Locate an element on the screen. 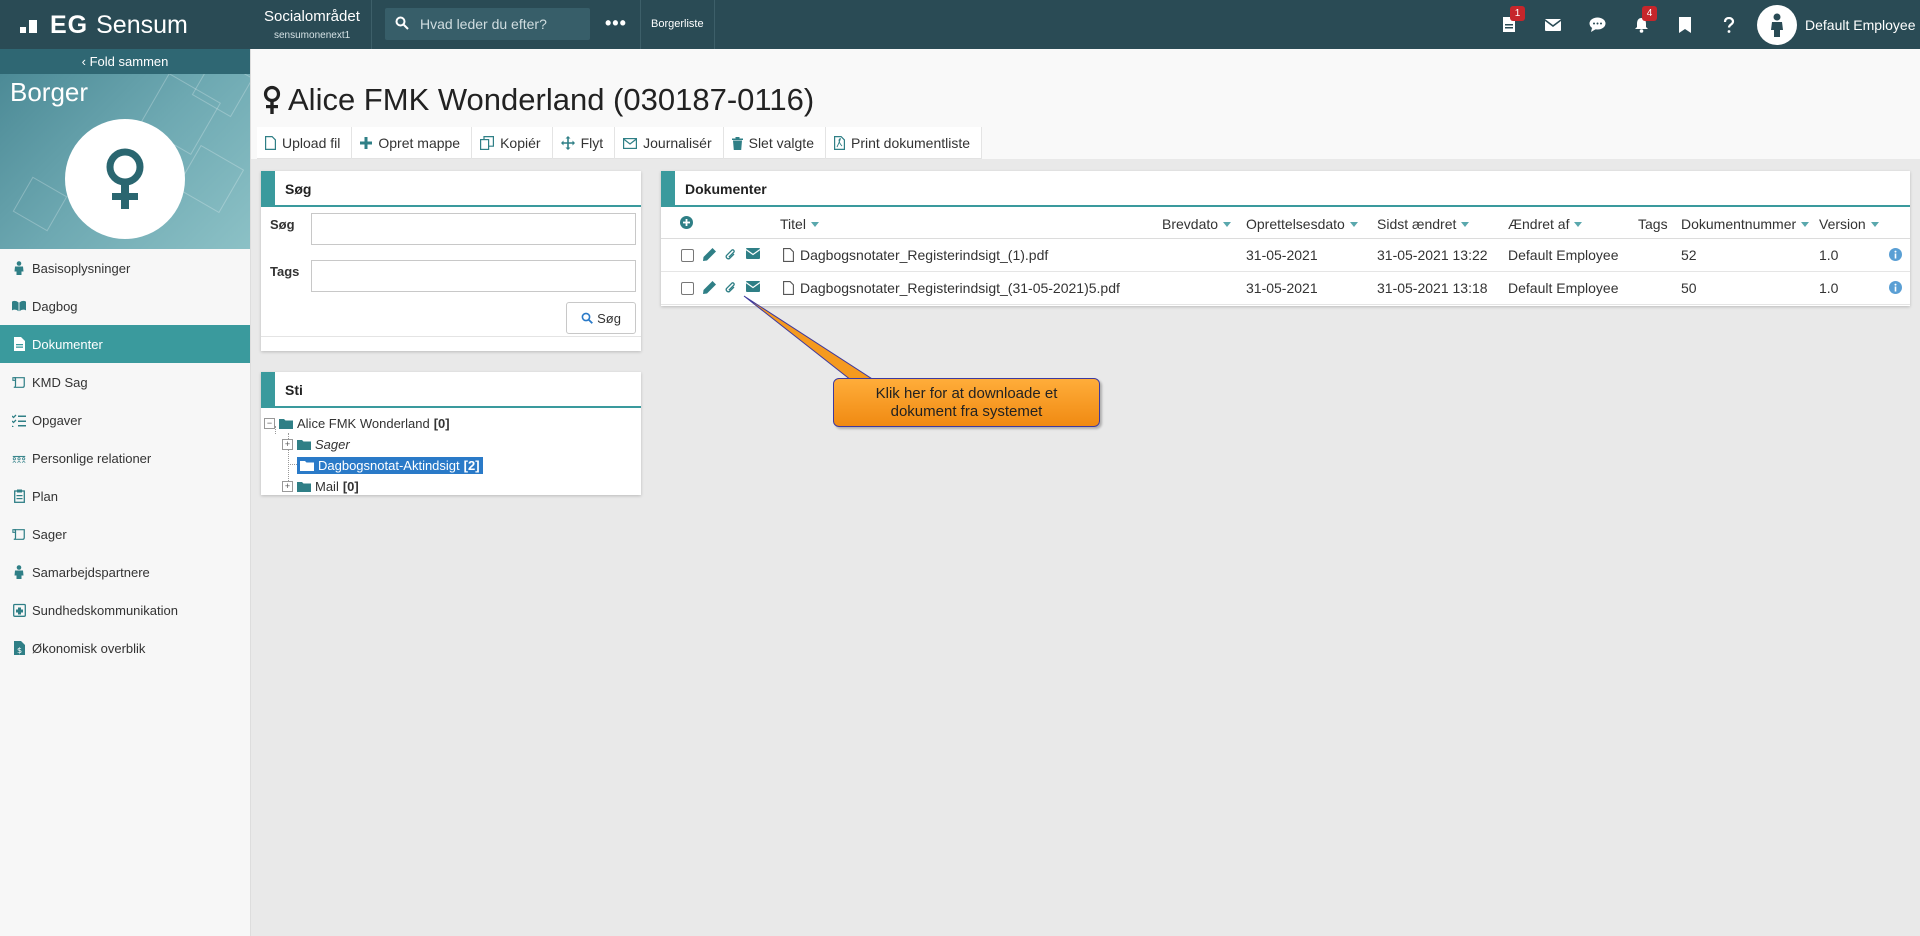  sidebar-item-label: Opgaver is located at coordinates (57, 420).